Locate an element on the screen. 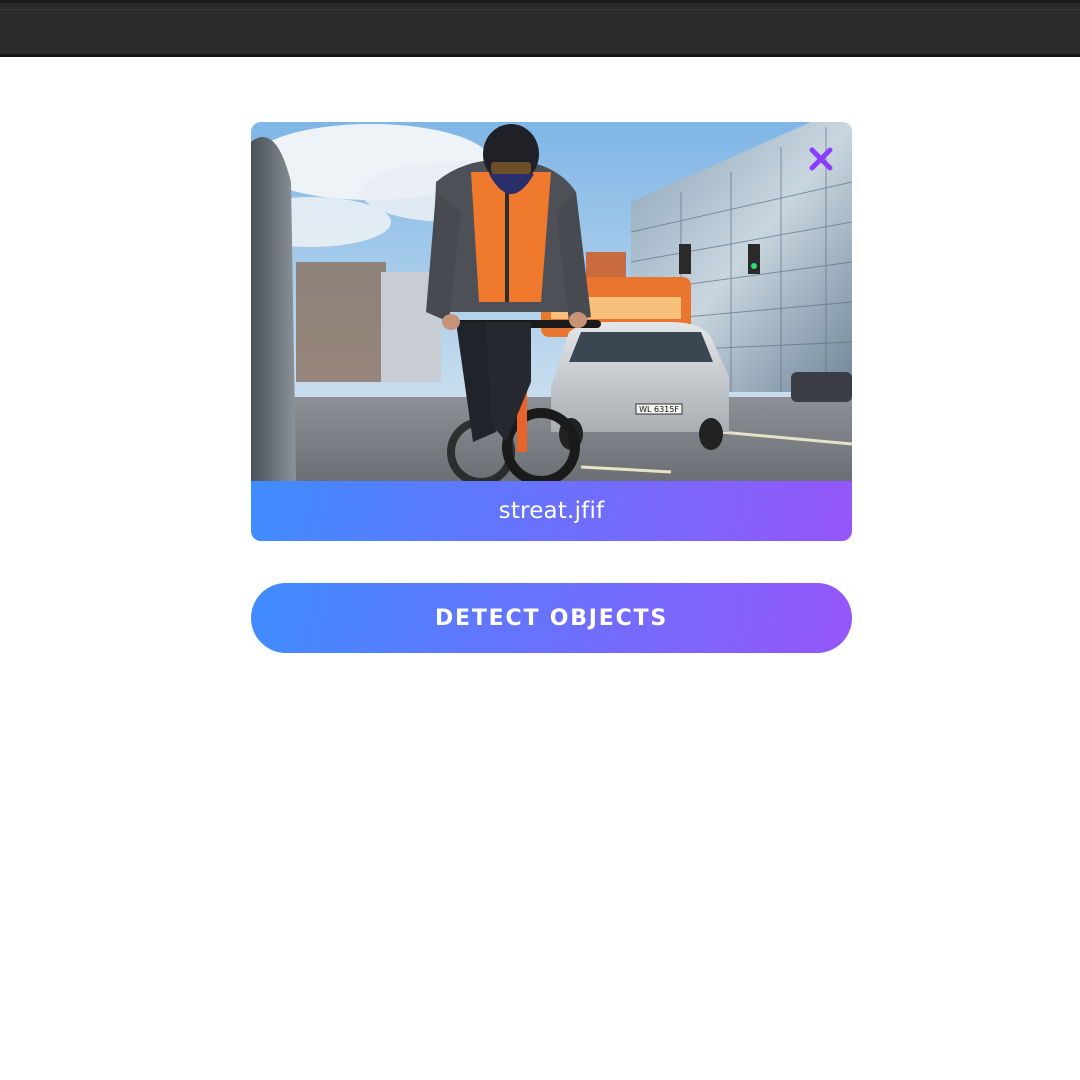 This screenshot has width=1080, height=1080. filename-text: streat.jfif is located at coordinates (551, 511).